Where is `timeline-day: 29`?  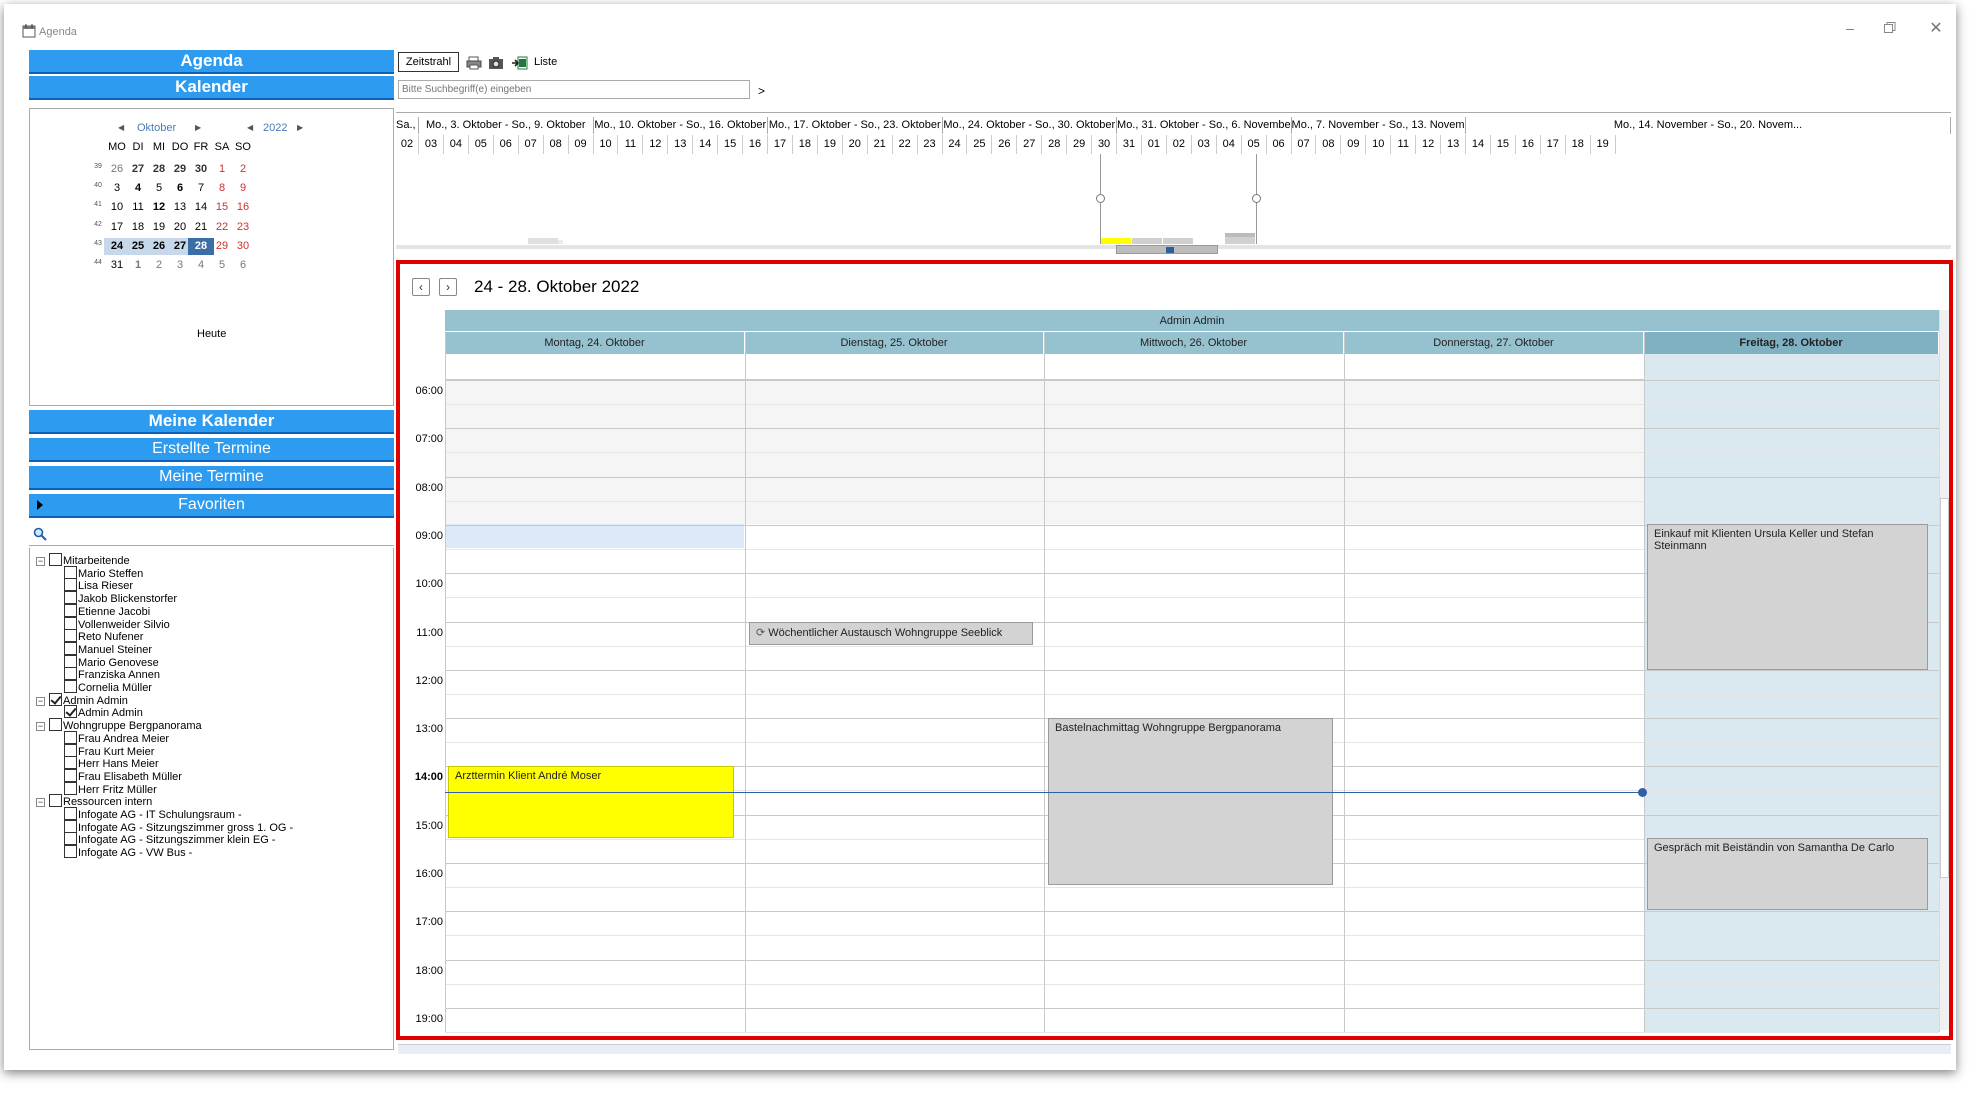 timeline-day: 29 is located at coordinates (1080, 144).